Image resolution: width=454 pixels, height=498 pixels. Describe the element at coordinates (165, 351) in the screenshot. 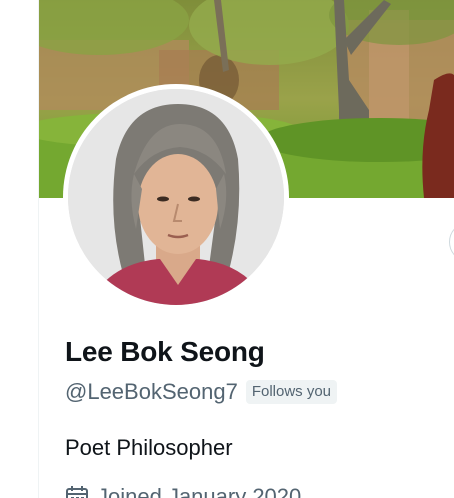

I see `display-name: Lee Bok Seong` at that location.